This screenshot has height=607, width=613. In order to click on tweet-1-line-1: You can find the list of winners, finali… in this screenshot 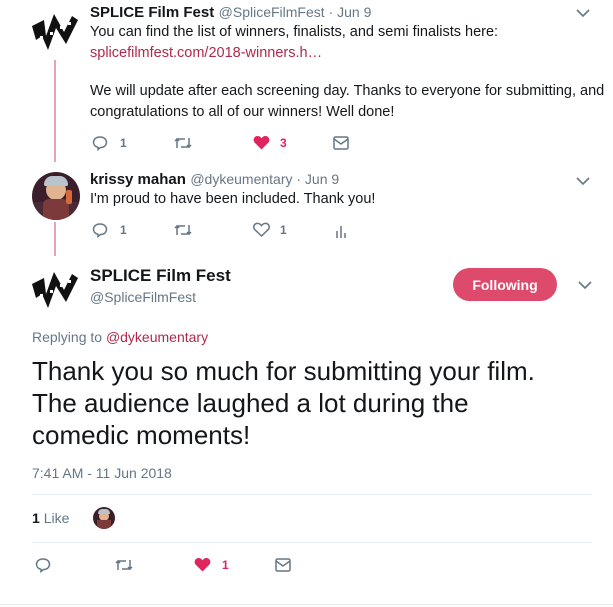, I will do `click(294, 32)`.